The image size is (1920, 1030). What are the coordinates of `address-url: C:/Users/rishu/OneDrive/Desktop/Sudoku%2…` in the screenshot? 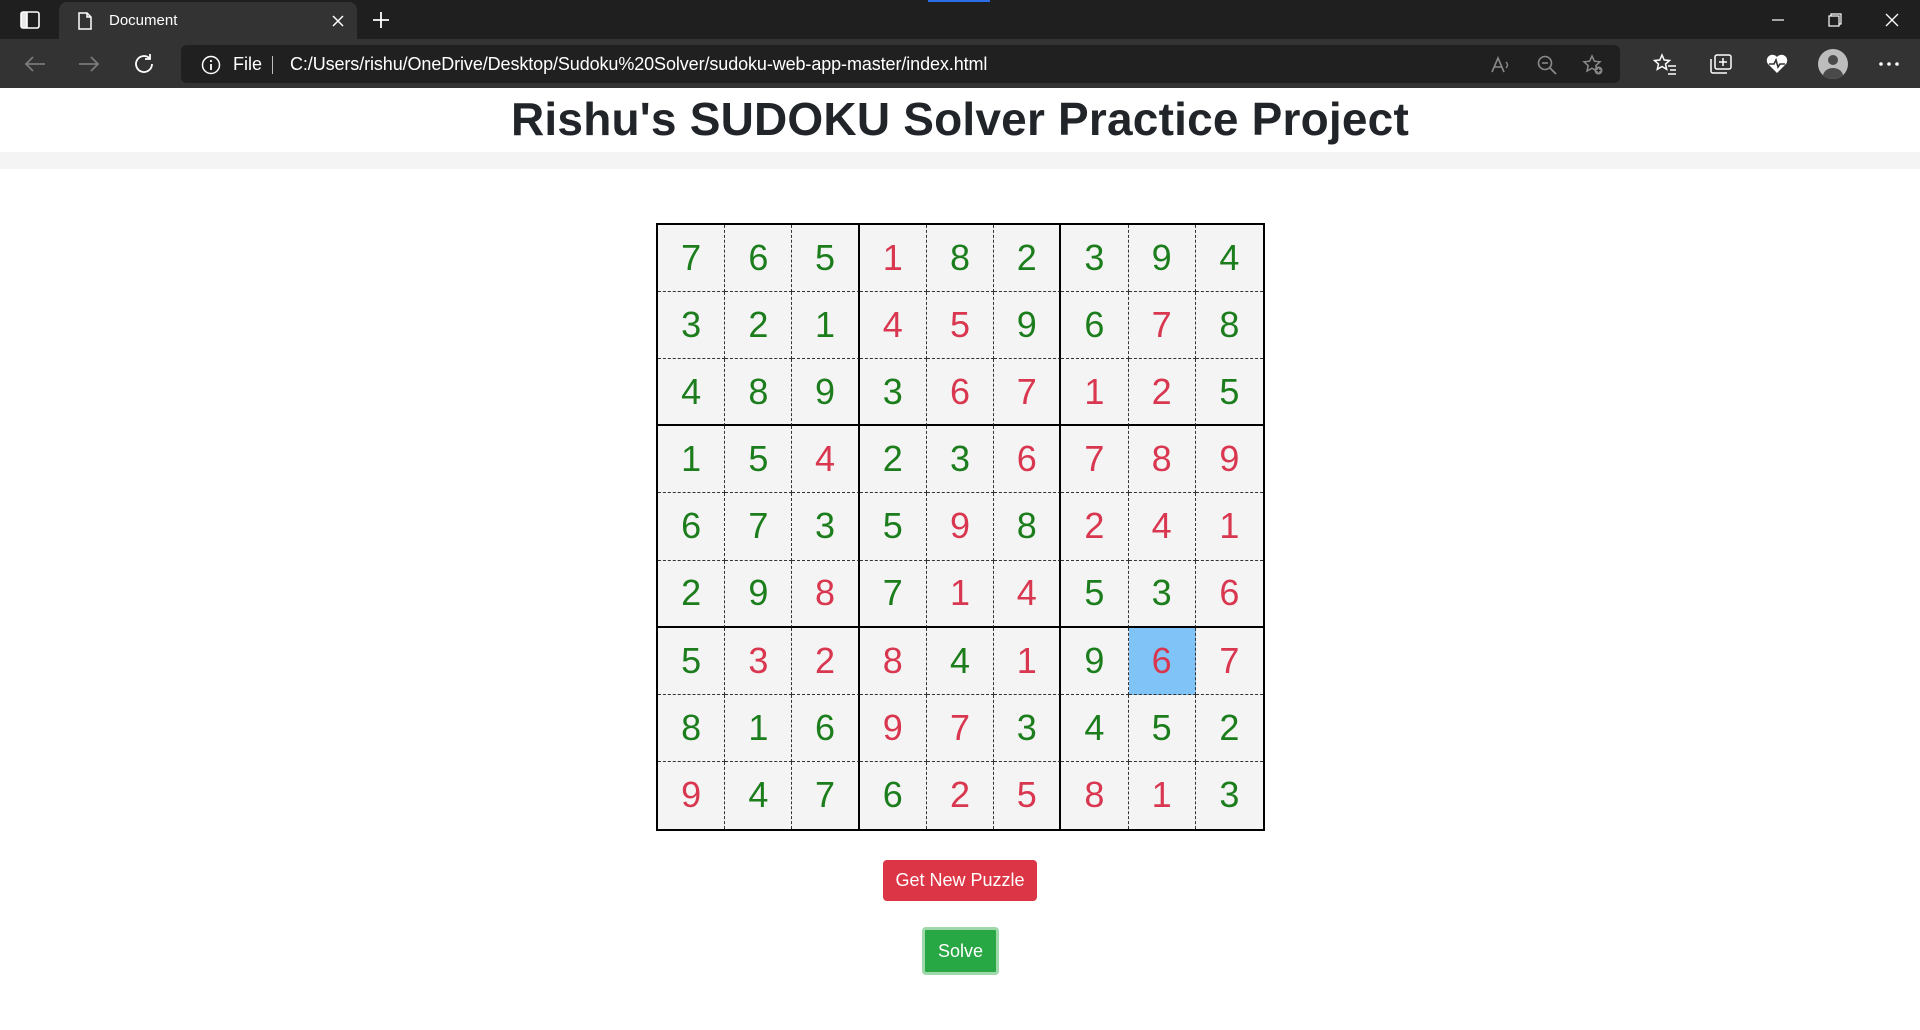 It's located at (638, 64).